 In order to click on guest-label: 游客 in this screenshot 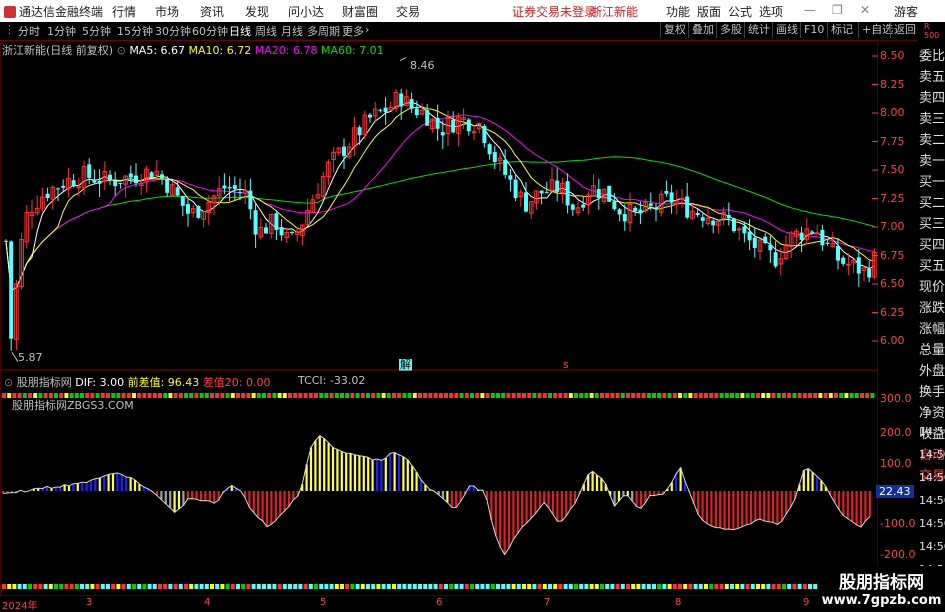, I will do `click(906, 11)`.